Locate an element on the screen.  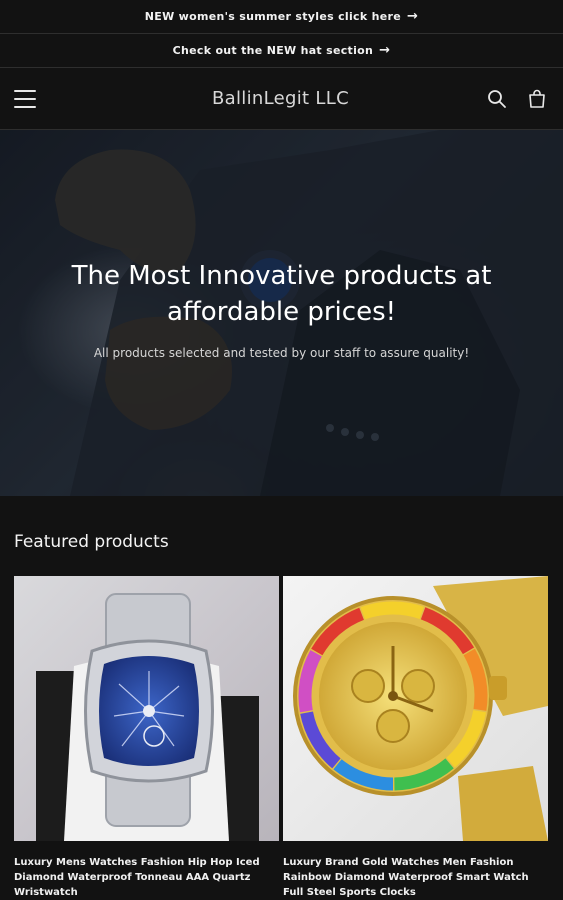
announcement-text: Check out the NEW hat section is located at coordinates (273, 50).